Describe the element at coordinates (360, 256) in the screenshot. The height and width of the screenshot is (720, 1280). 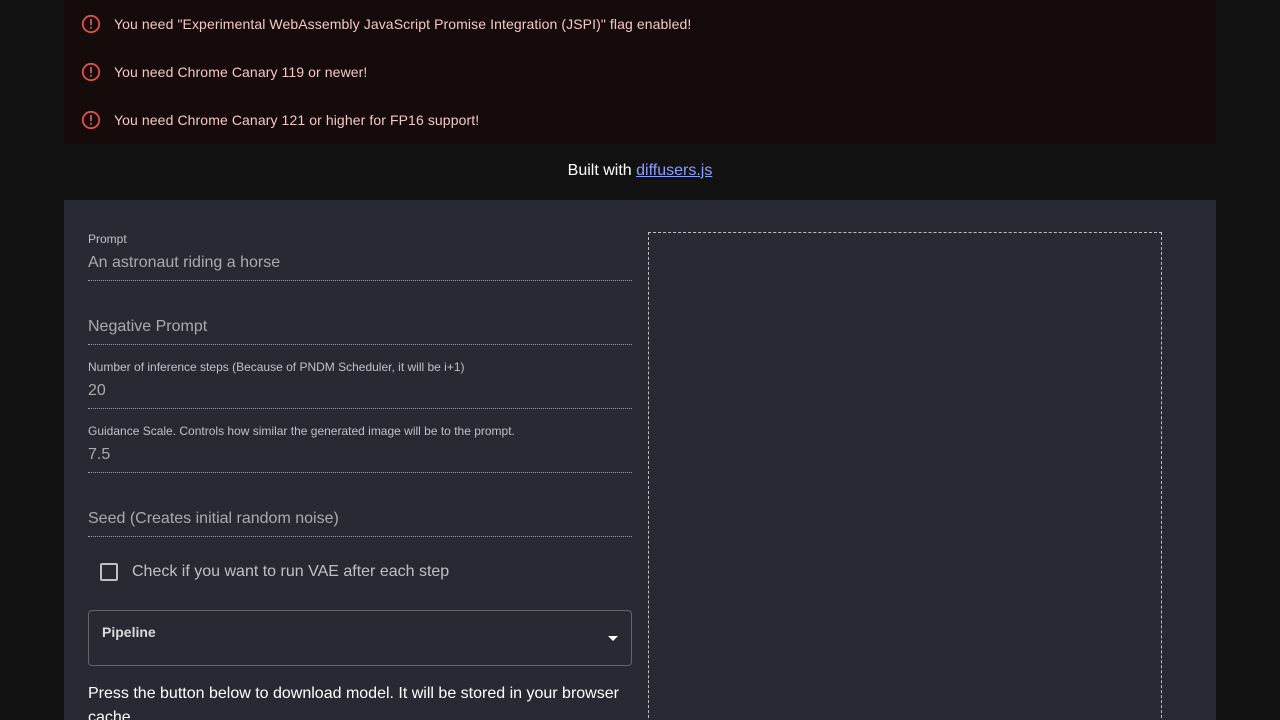
I see `prompt-field: Prompt An astronaut riding a horse` at that location.